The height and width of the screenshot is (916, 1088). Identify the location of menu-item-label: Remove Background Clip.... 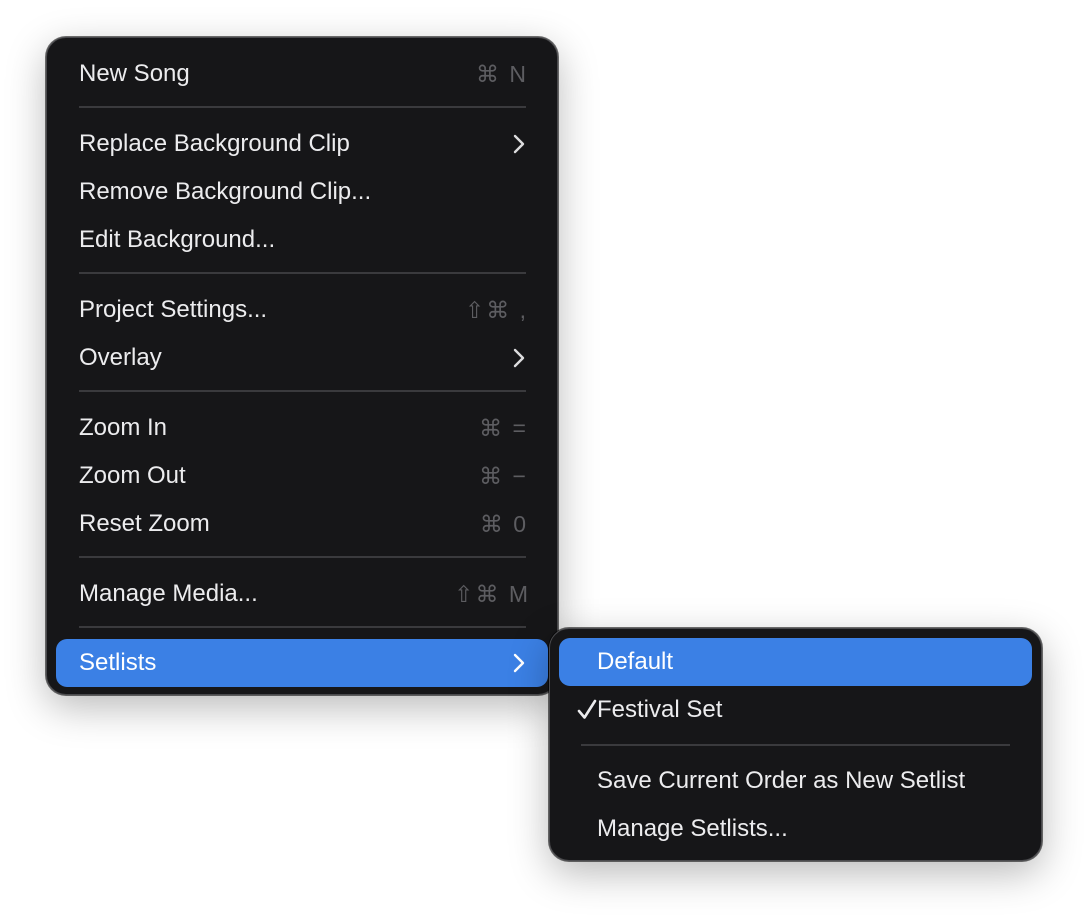
(225, 191).